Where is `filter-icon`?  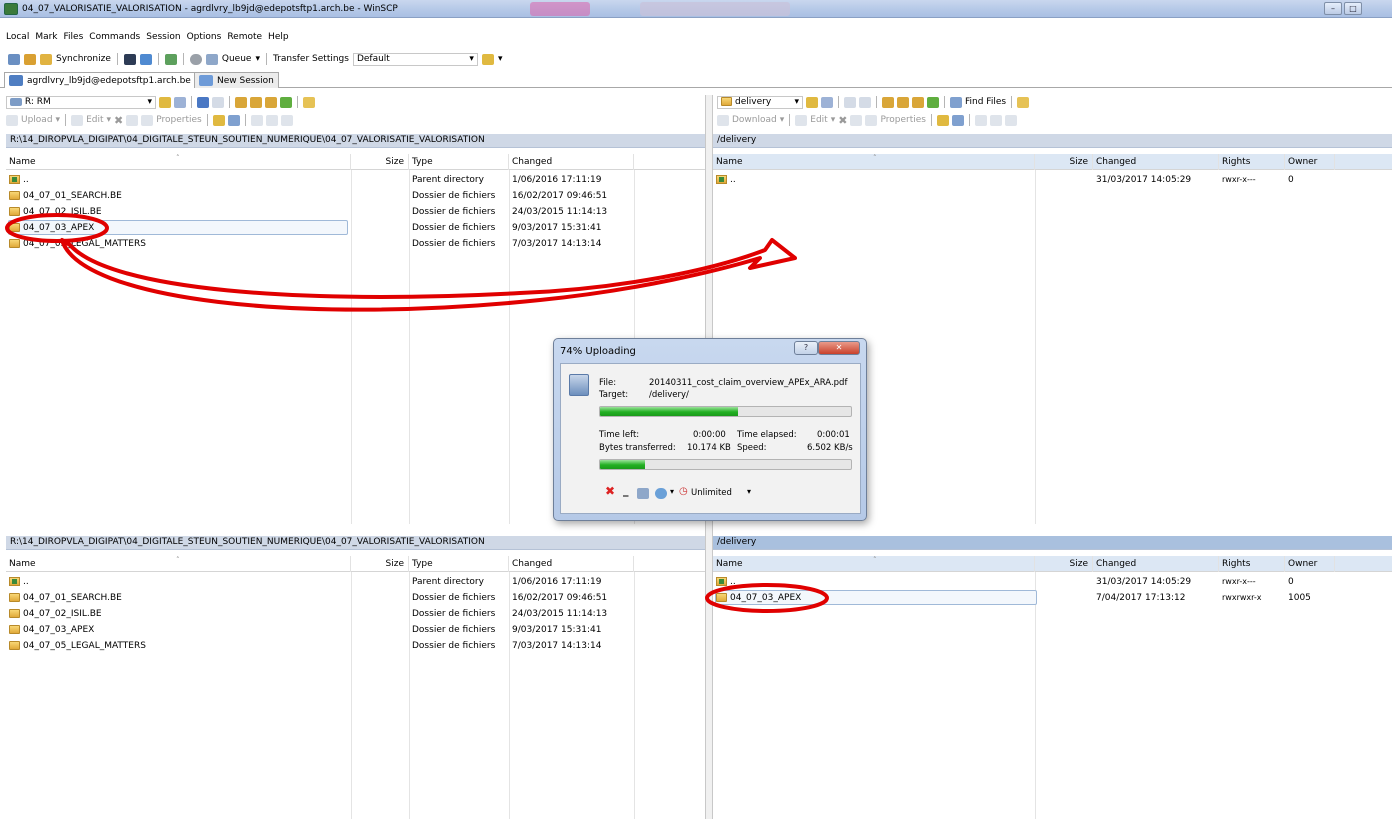
filter-icon is located at coordinates (180, 102).